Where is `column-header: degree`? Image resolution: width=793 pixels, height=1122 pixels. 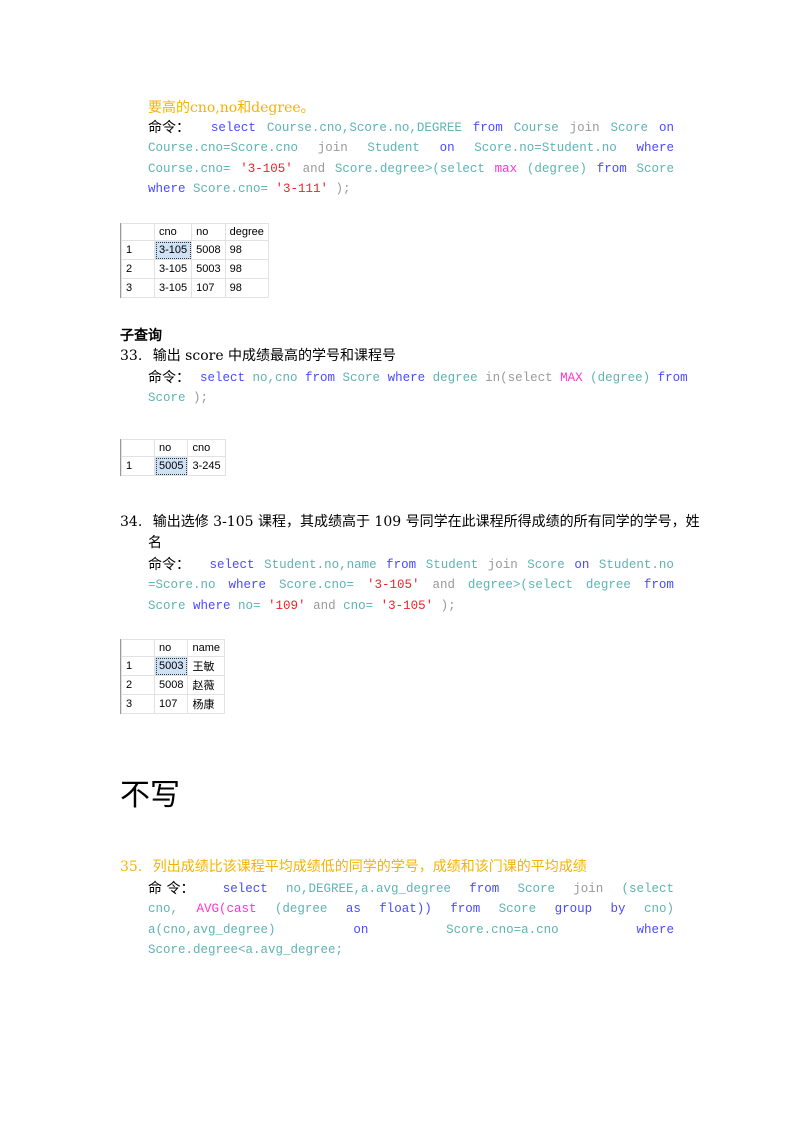 column-header: degree is located at coordinates (246, 232).